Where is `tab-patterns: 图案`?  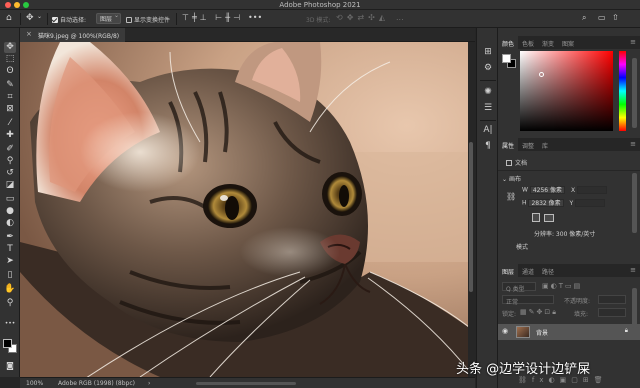
tab-patterns: 图案 is located at coordinates (568, 42).